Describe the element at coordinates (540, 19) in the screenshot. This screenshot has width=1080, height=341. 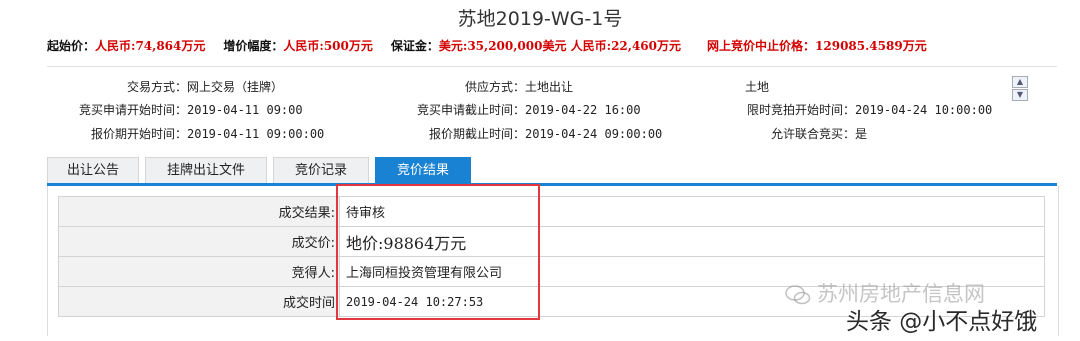
I see `page-title: 苏地2019-WG-1号` at that location.